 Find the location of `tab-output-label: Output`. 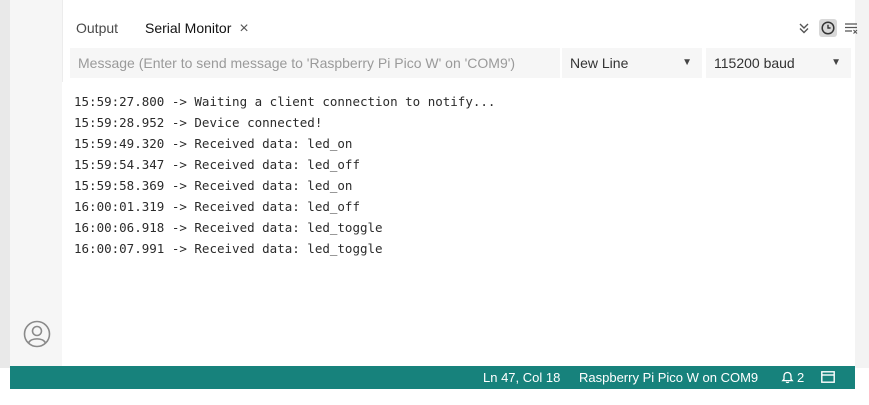

tab-output-label: Output is located at coordinates (97, 28).